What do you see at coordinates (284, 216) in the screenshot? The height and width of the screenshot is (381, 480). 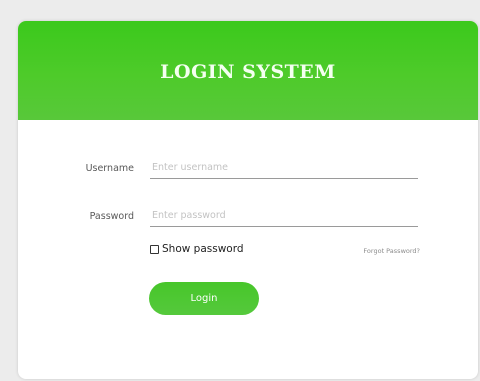 I see `password-input` at bounding box center [284, 216].